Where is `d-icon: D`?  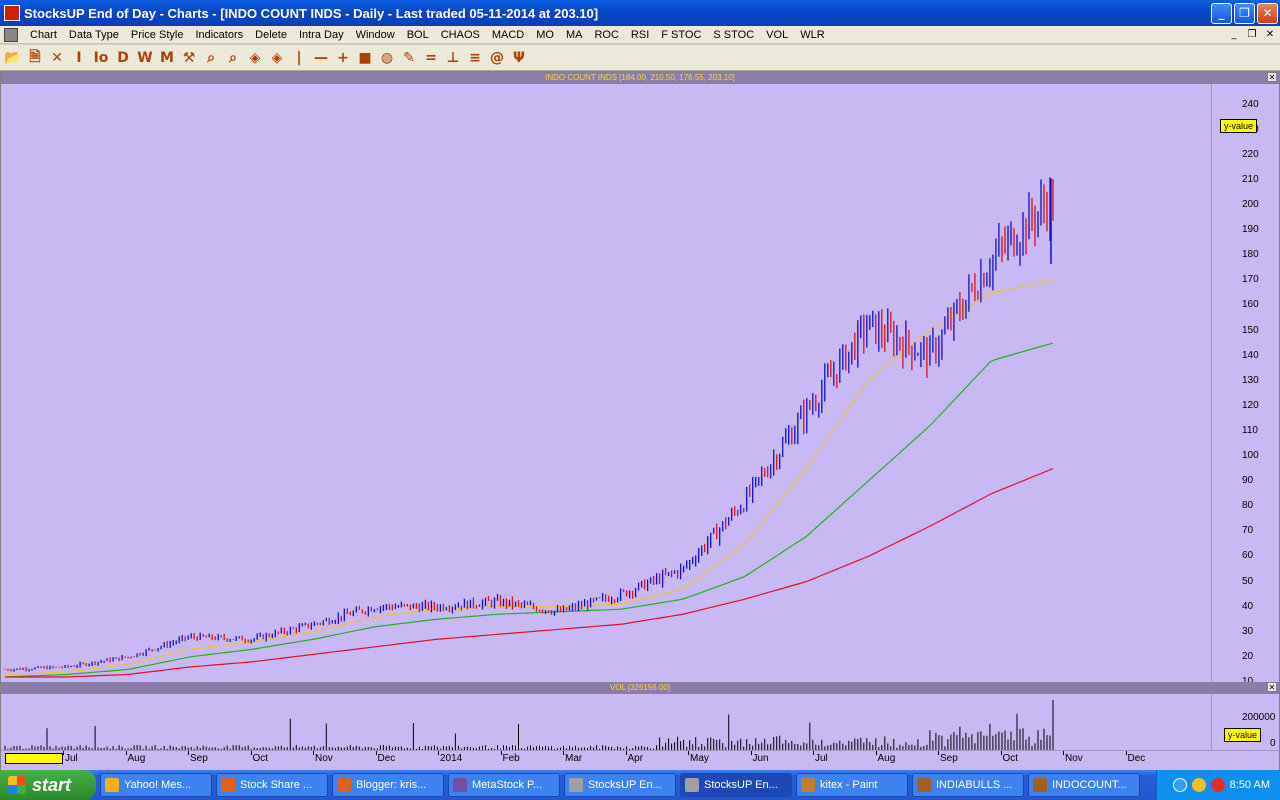 d-icon: D is located at coordinates (123, 58).